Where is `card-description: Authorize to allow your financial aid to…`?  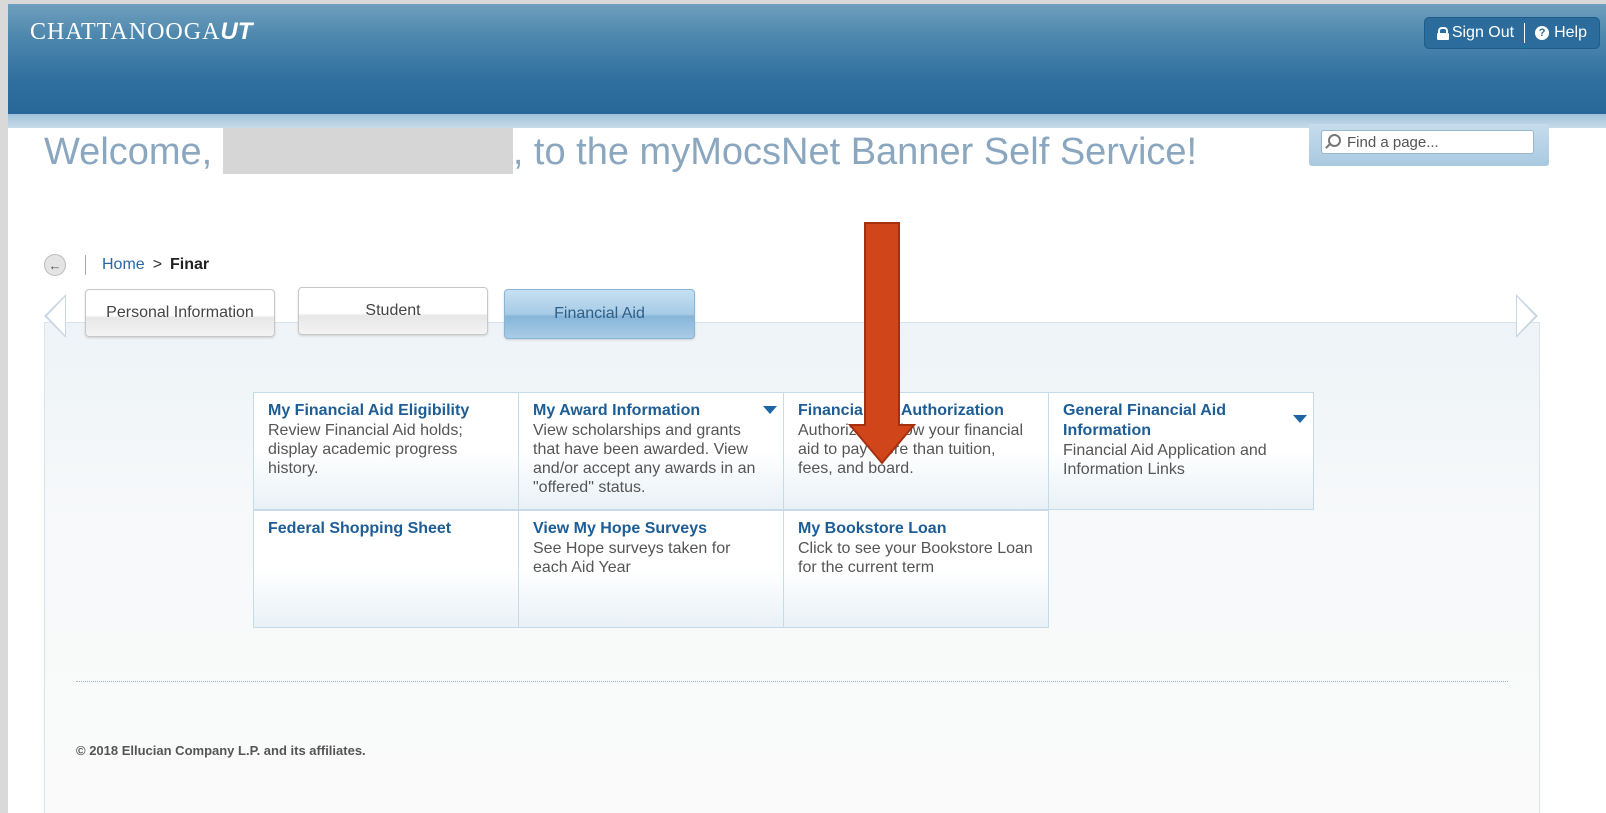 card-description: Authorize to allow your financial aid to… is located at coordinates (911, 449).